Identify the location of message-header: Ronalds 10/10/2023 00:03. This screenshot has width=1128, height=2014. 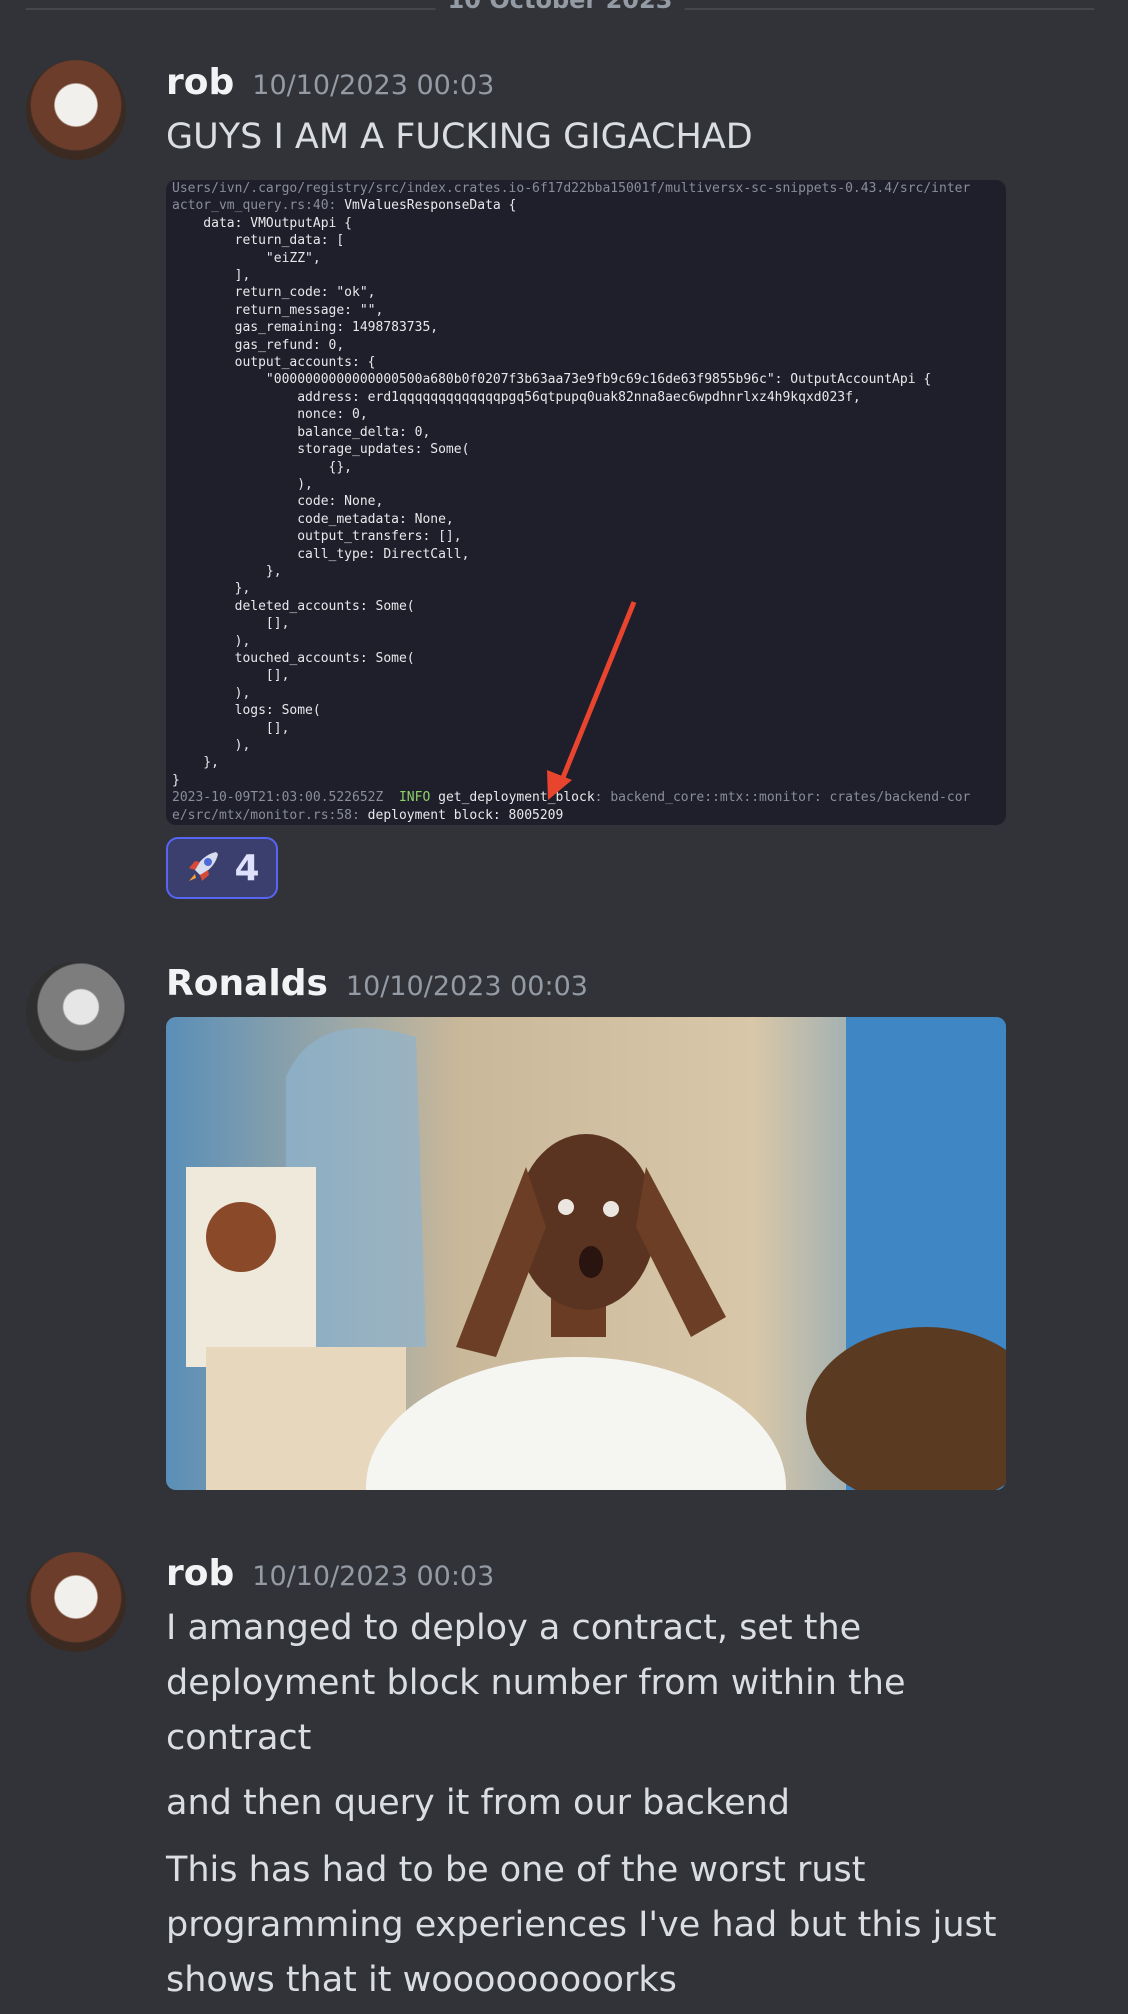
(377, 983).